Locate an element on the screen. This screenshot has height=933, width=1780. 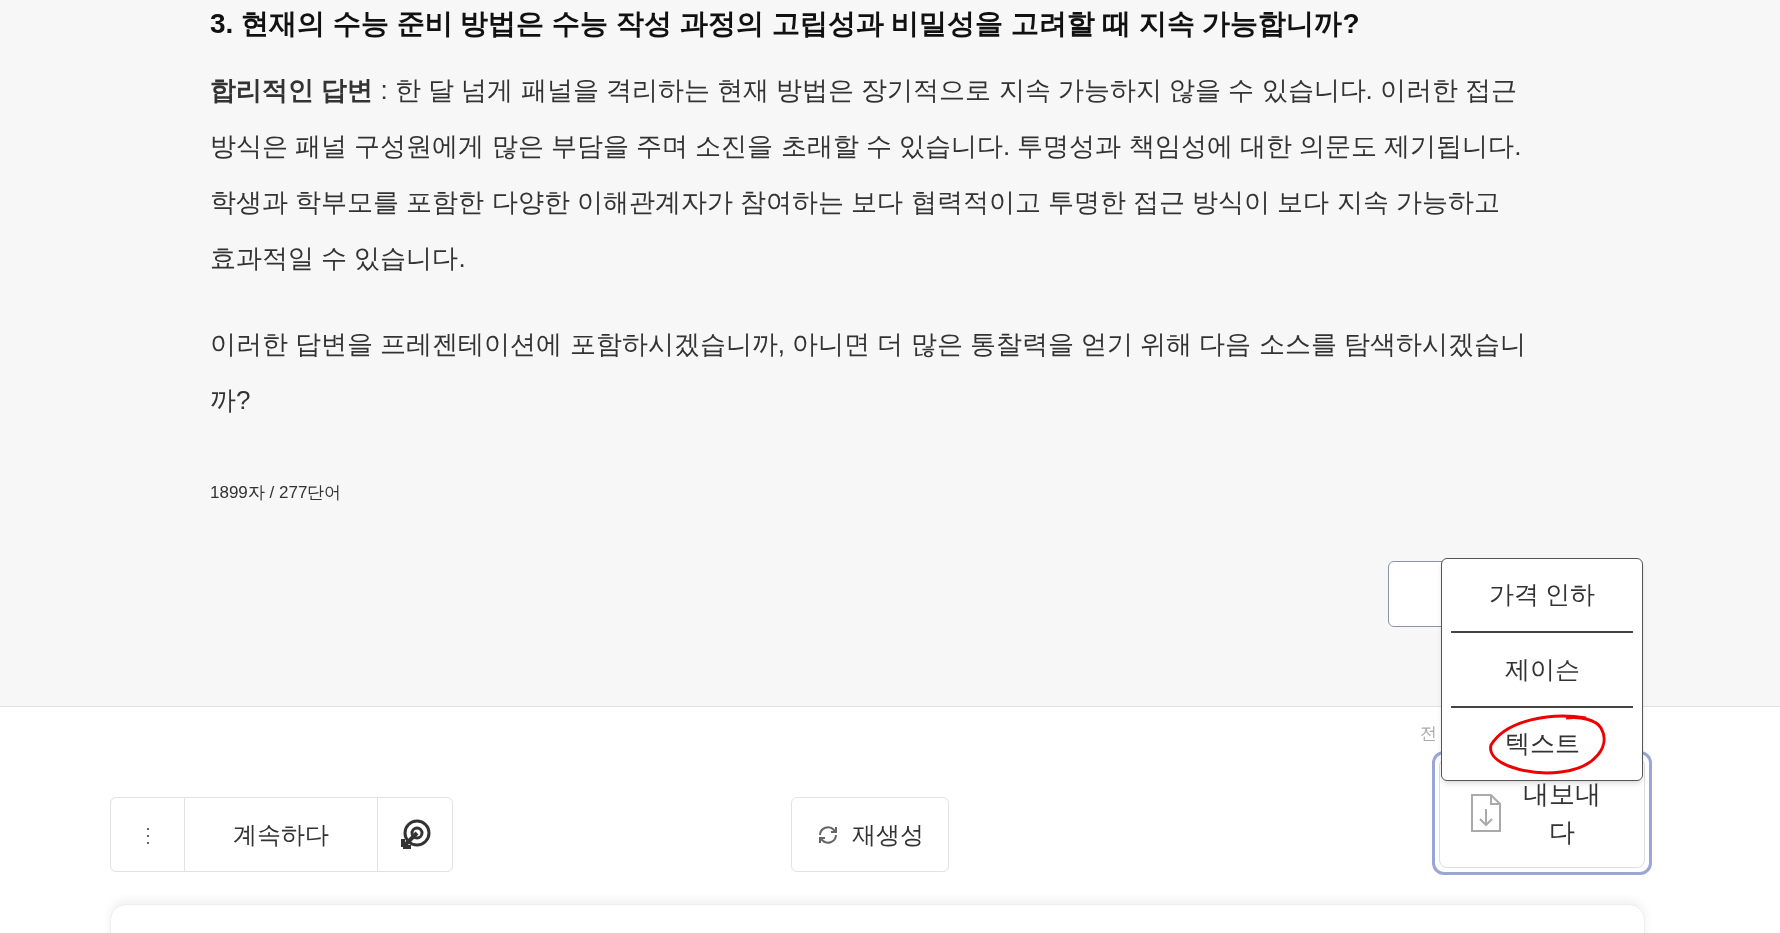
answer-heading: 3. 현재의 수능 준비 방법은 수능 작성 과정의 고립성과 비밀성을 고려할 때 지속 가능합니까? is located at coordinates (785, 24).